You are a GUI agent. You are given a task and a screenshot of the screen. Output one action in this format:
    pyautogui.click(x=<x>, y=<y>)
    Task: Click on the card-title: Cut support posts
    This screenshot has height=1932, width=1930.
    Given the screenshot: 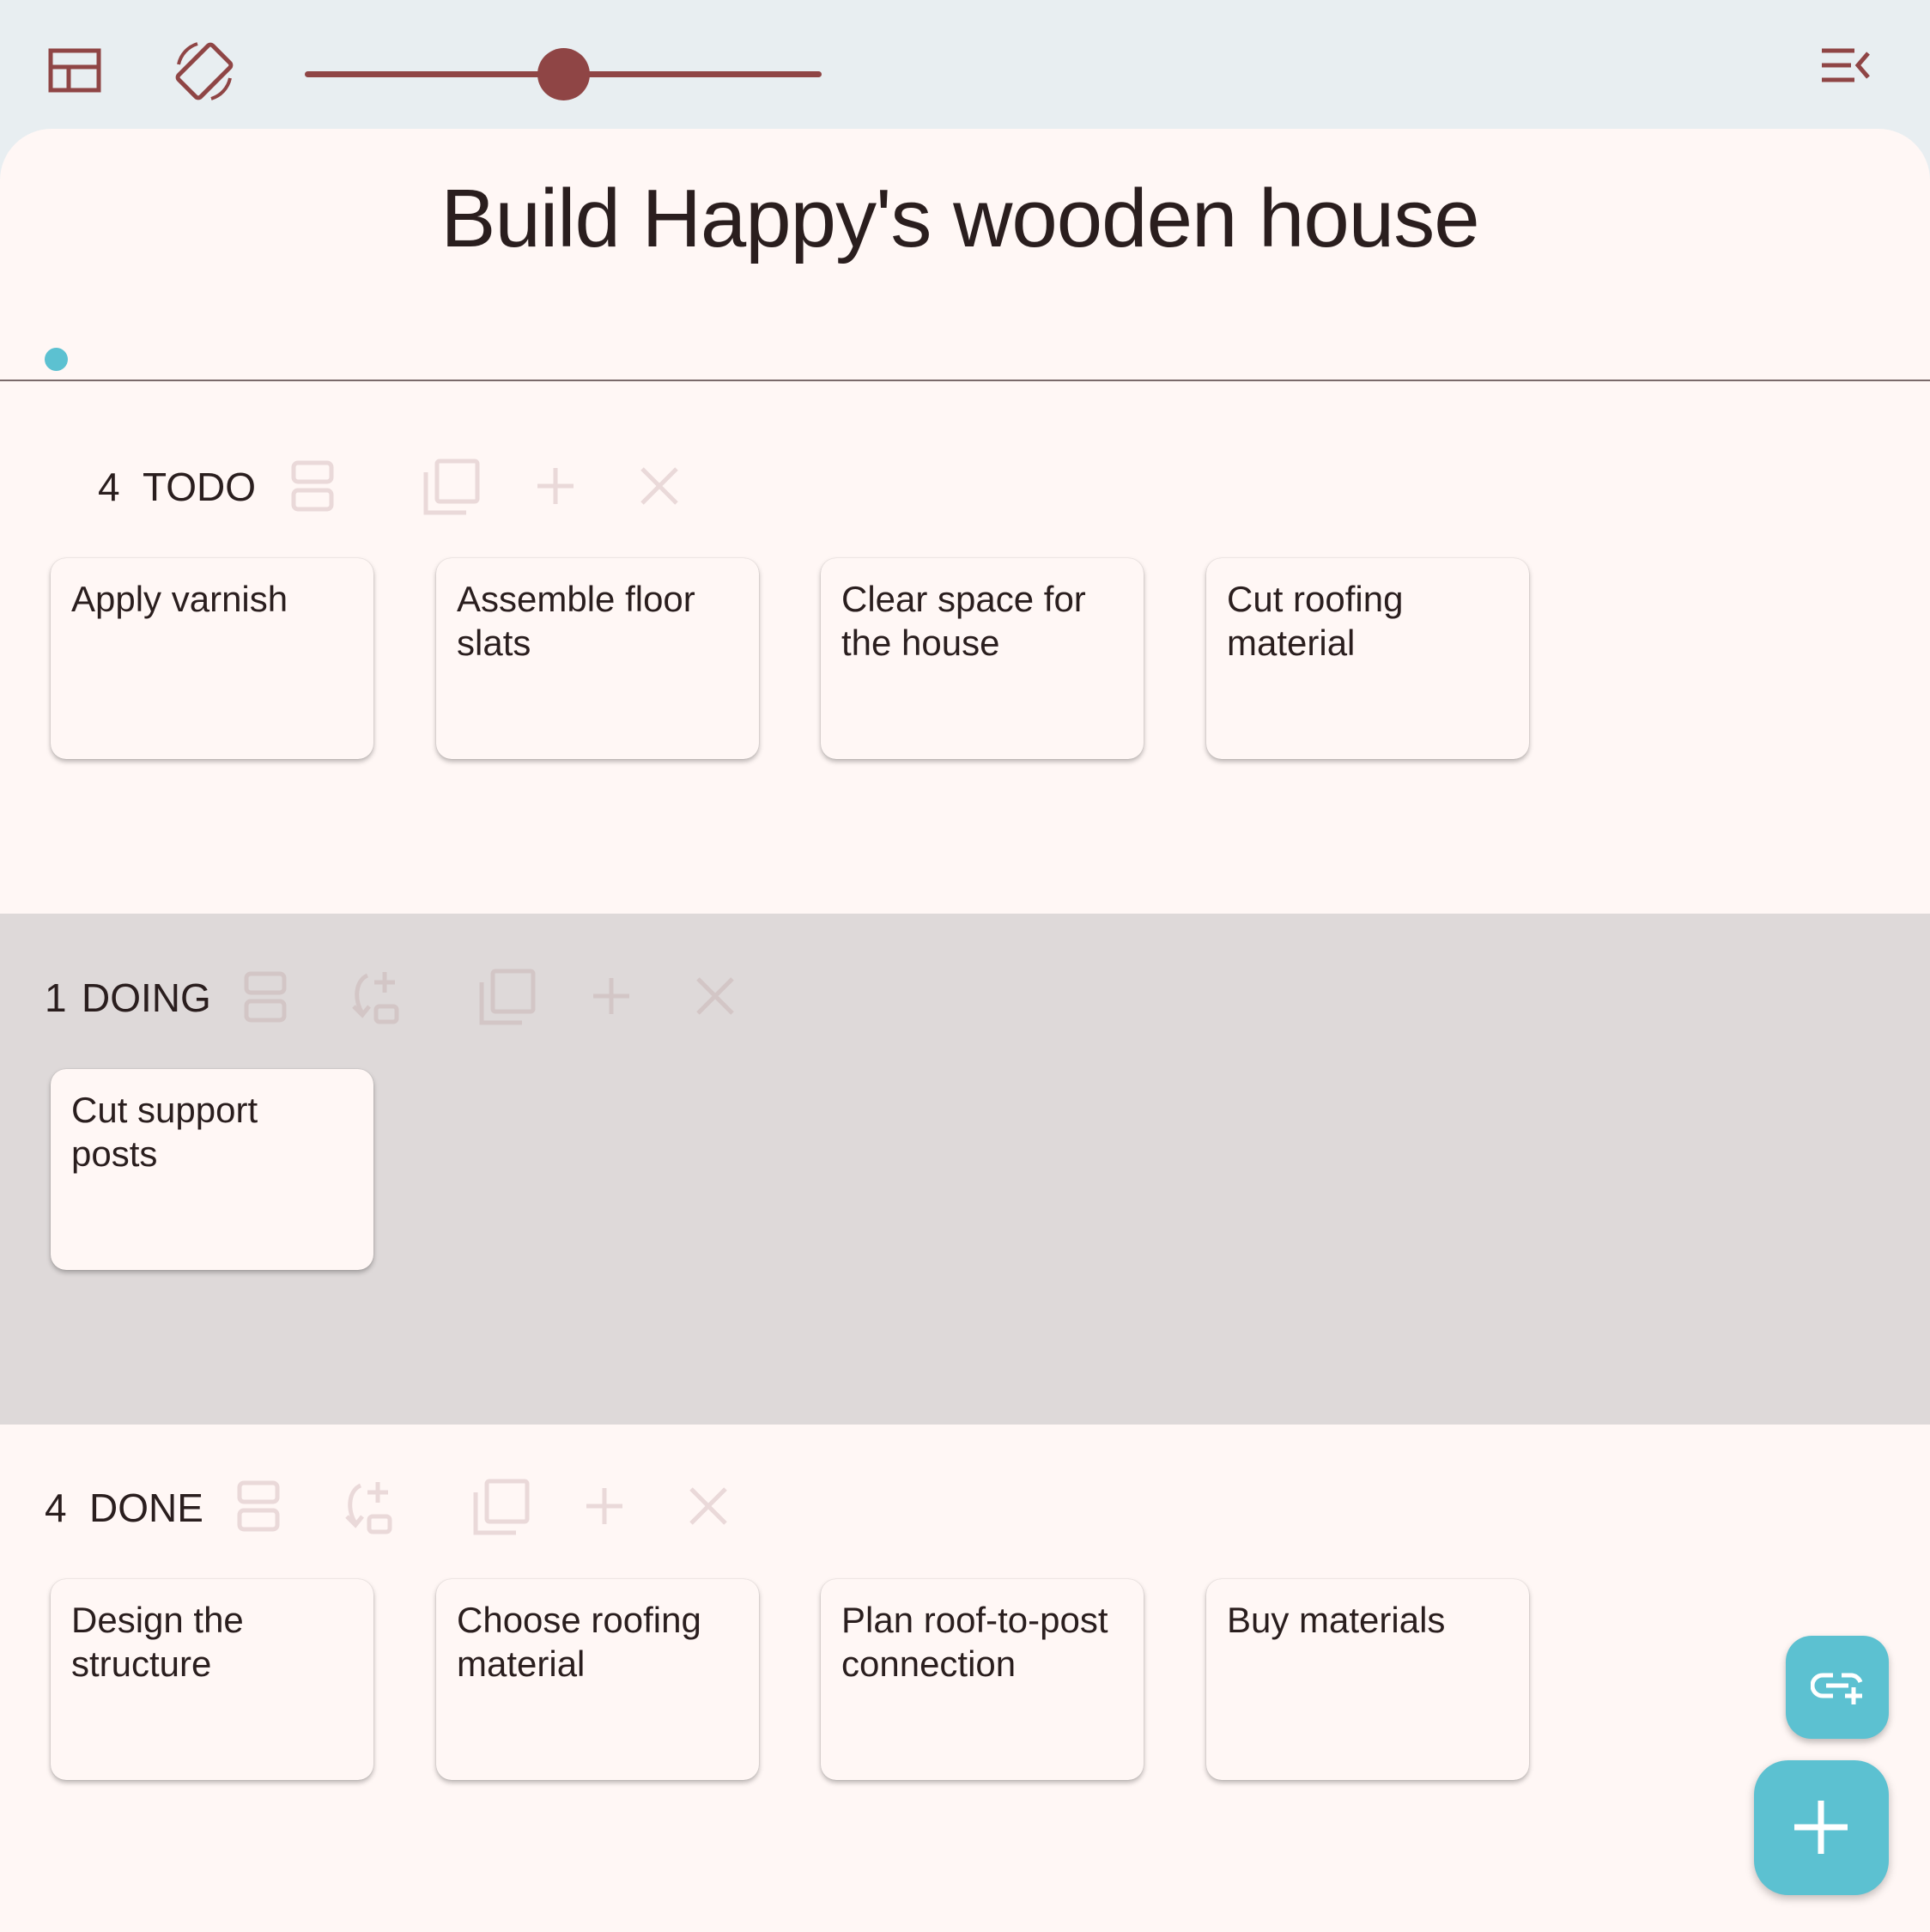 What is the action you would take?
    pyautogui.click(x=165, y=1132)
    